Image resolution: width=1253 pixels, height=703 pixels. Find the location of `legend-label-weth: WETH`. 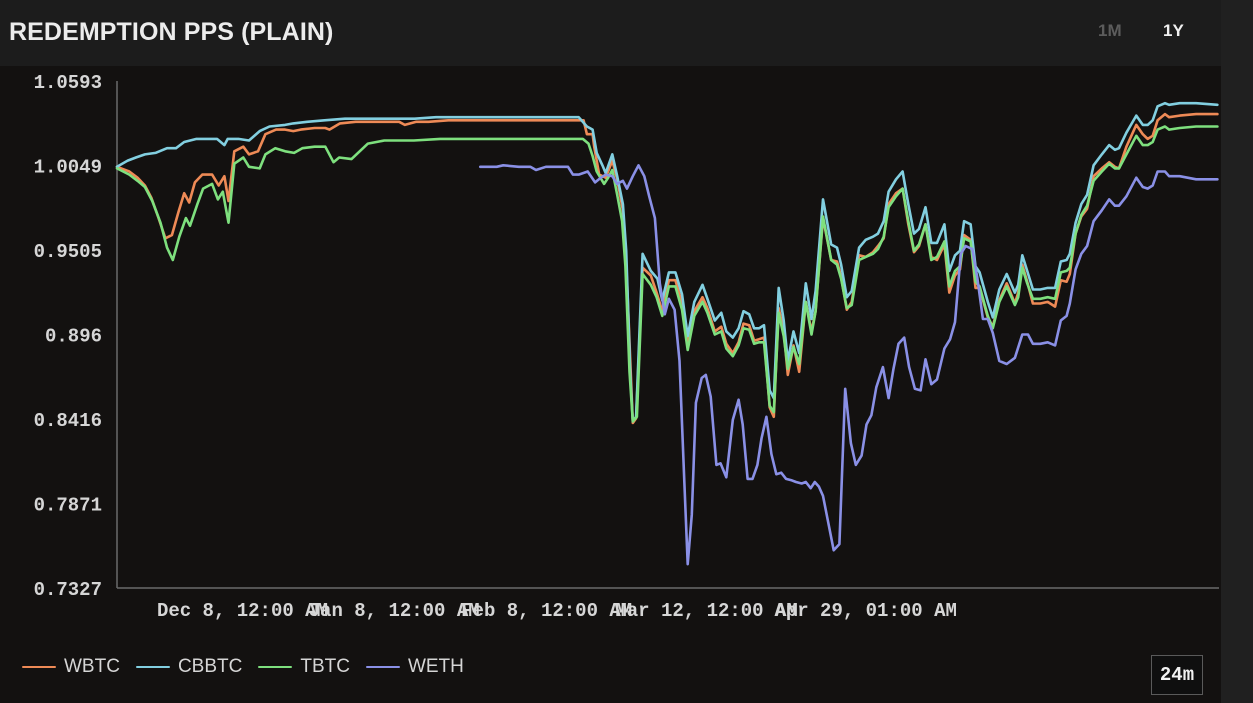

legend-label-weth: WETH is located at coordinates (435, 666).